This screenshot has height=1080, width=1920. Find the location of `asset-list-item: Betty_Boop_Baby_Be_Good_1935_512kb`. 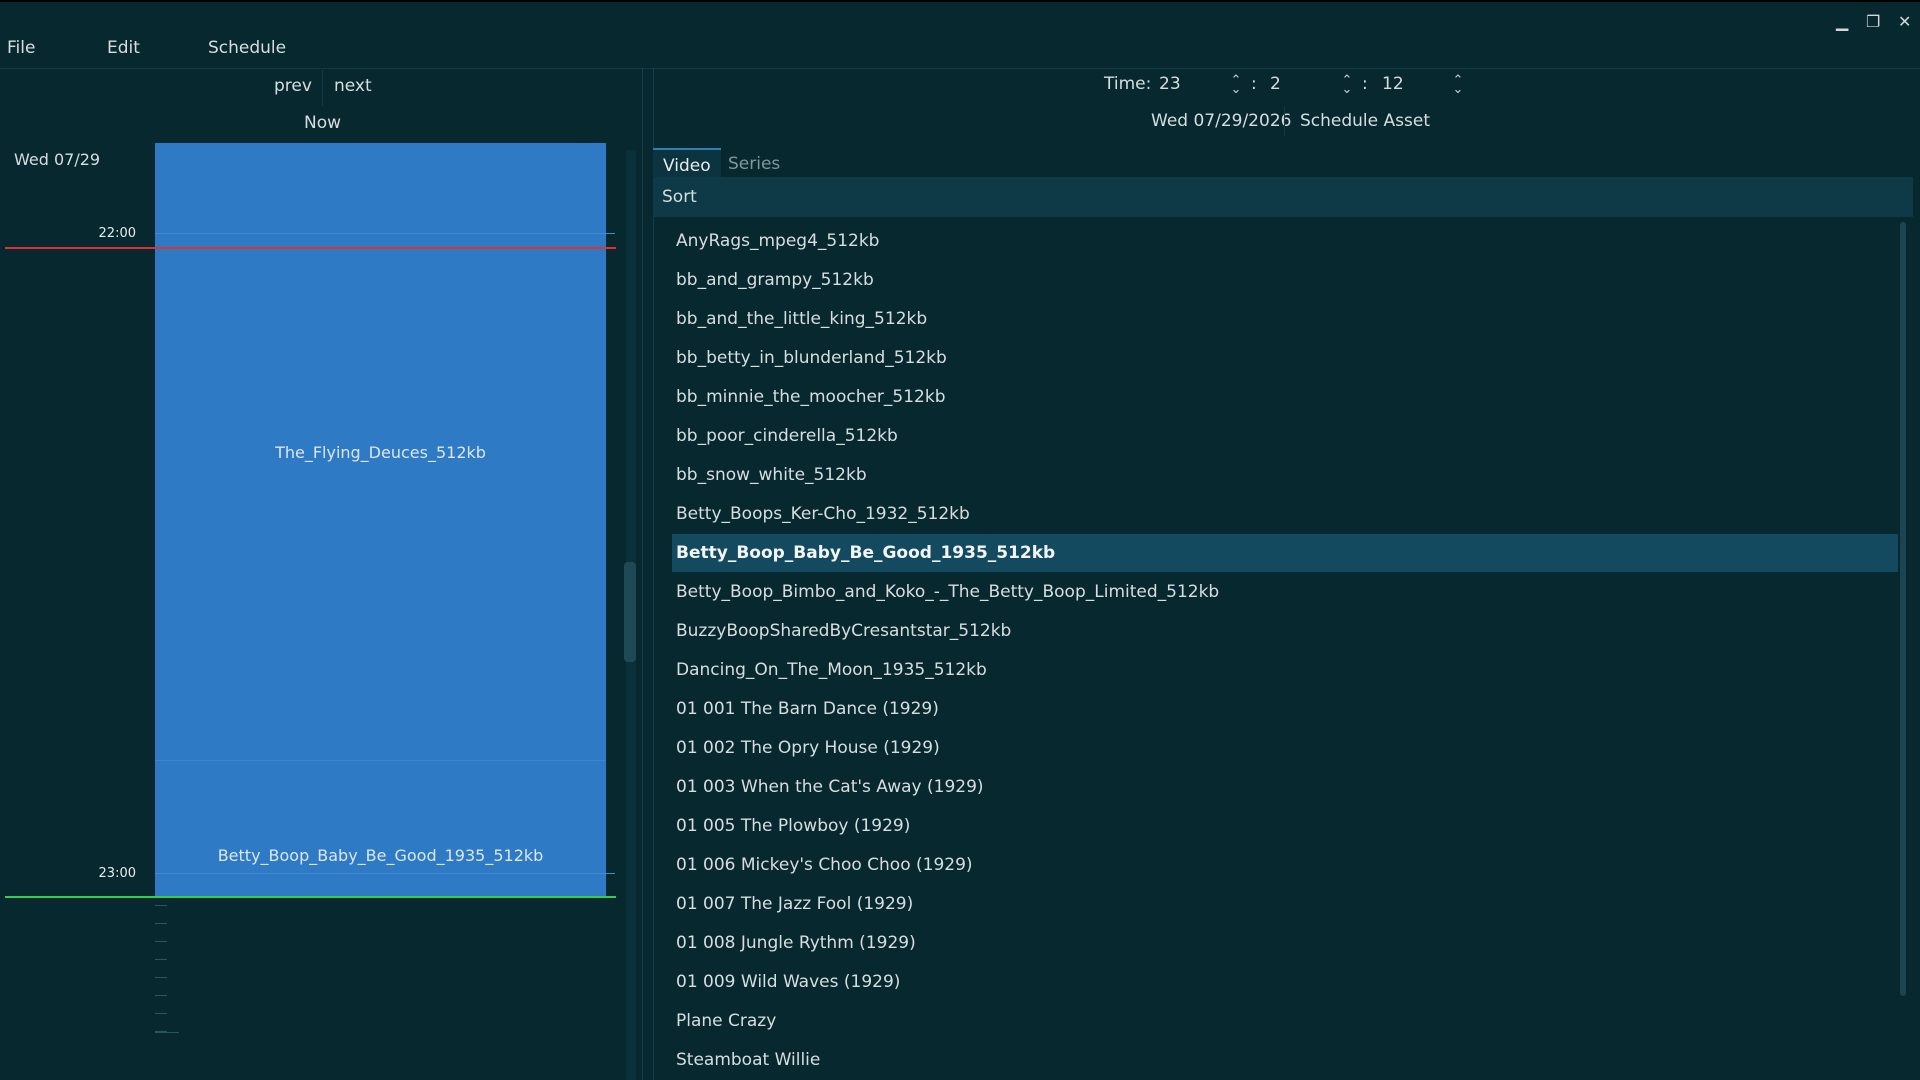

asset-list-item: Betty_Boop_Baby_Be_Good_1935_512kb is located at coordinates (1285, 553).